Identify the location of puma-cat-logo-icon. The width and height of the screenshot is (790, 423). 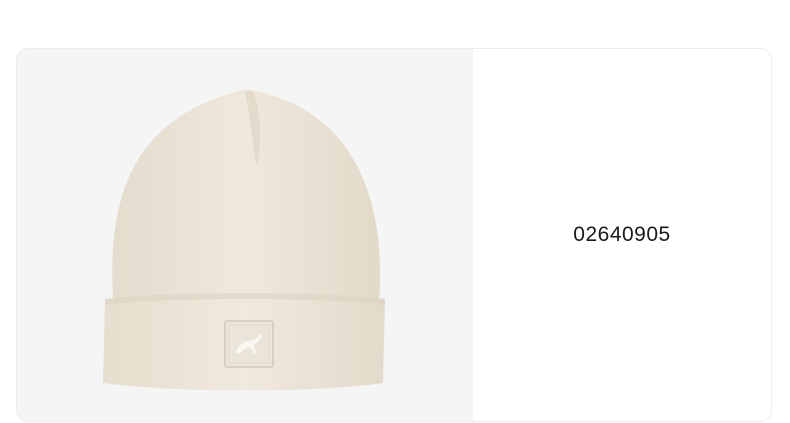
(249, 344).